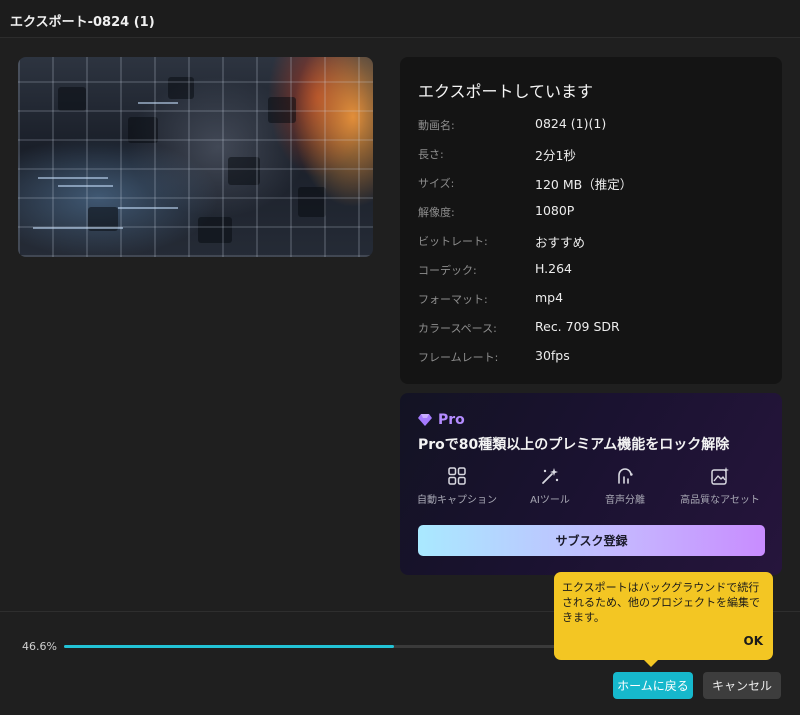 This screenshot has height=715, width=800. Describe the element at coordinates (552, 355) in the screenshot. I see `info-value: 30fps` at that location.